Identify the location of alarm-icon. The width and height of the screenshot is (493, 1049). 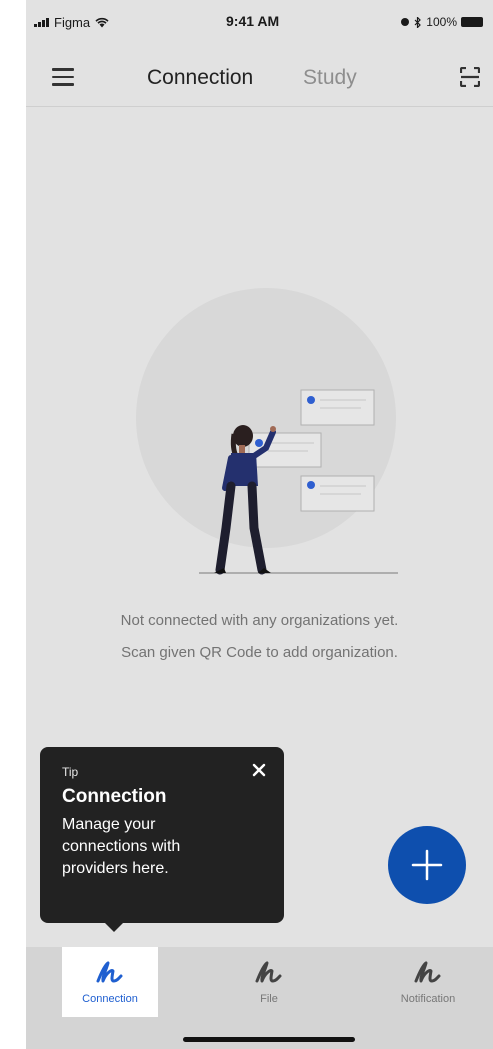
(405, 22).